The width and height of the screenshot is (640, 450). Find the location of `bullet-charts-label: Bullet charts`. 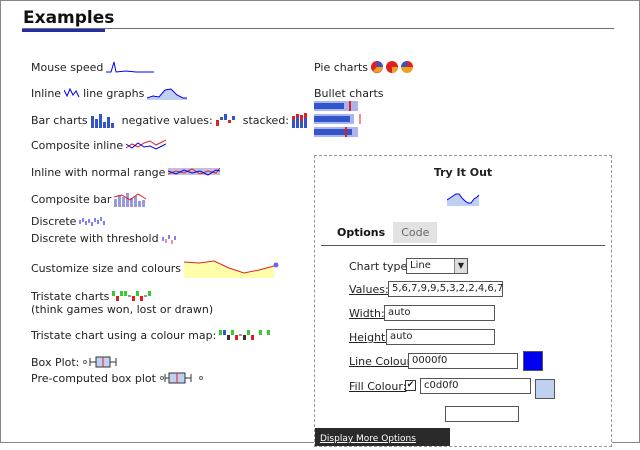

bullet-charts-label: Bullet charts is located at coordinates (349, 93).